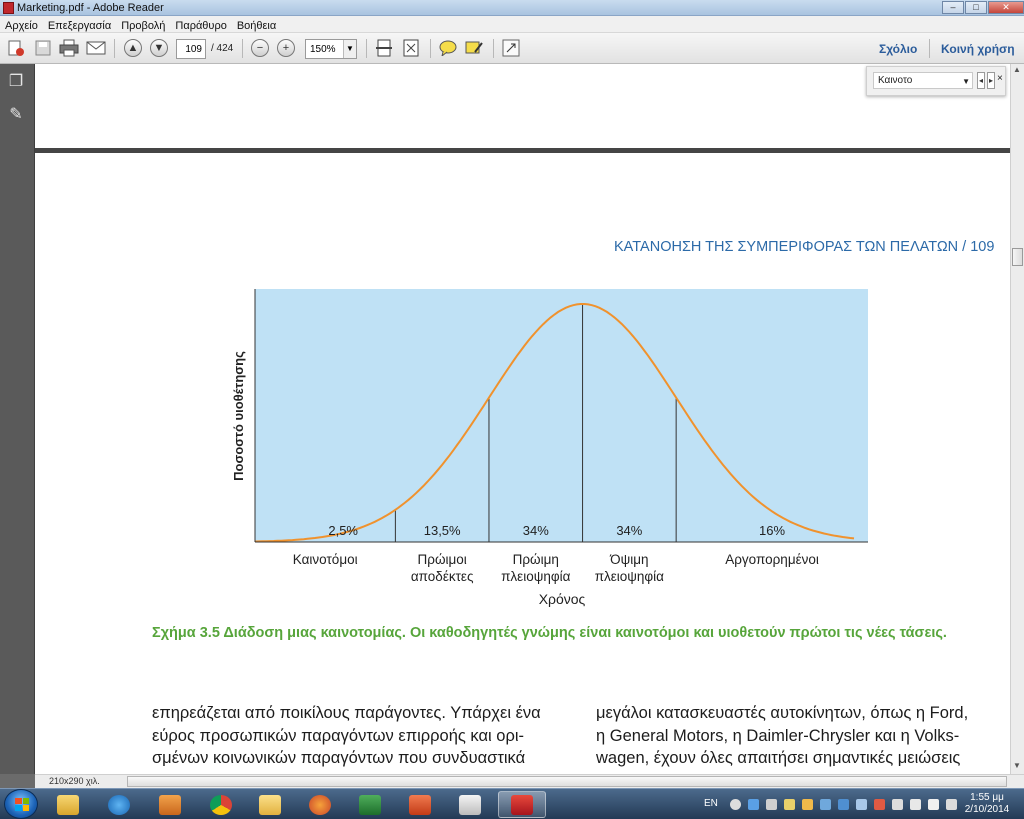 The image size is (1024, 819). What do you see at coordinates (1000, 78) in the screenshot?
I see `find-close-icon: ×` at bounding box center [1000, 78].